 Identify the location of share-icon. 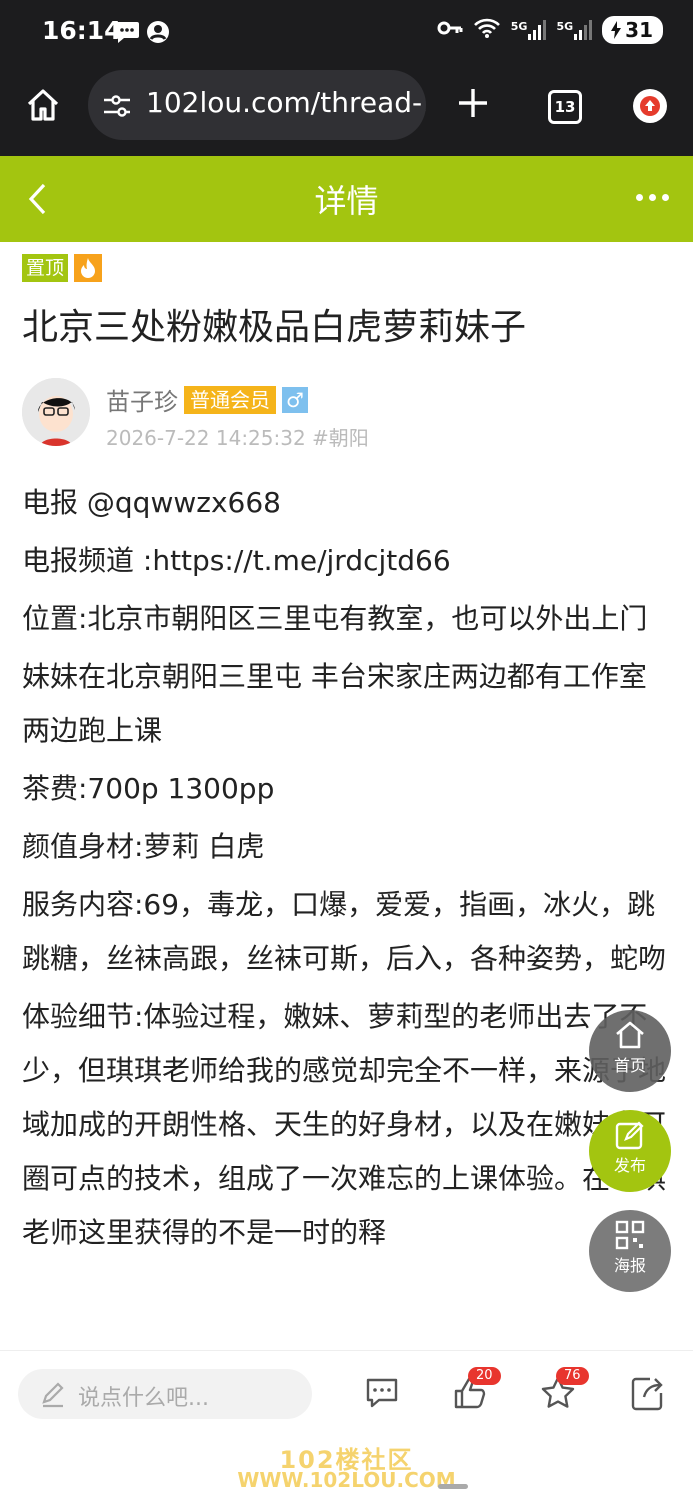
(647, 1394).